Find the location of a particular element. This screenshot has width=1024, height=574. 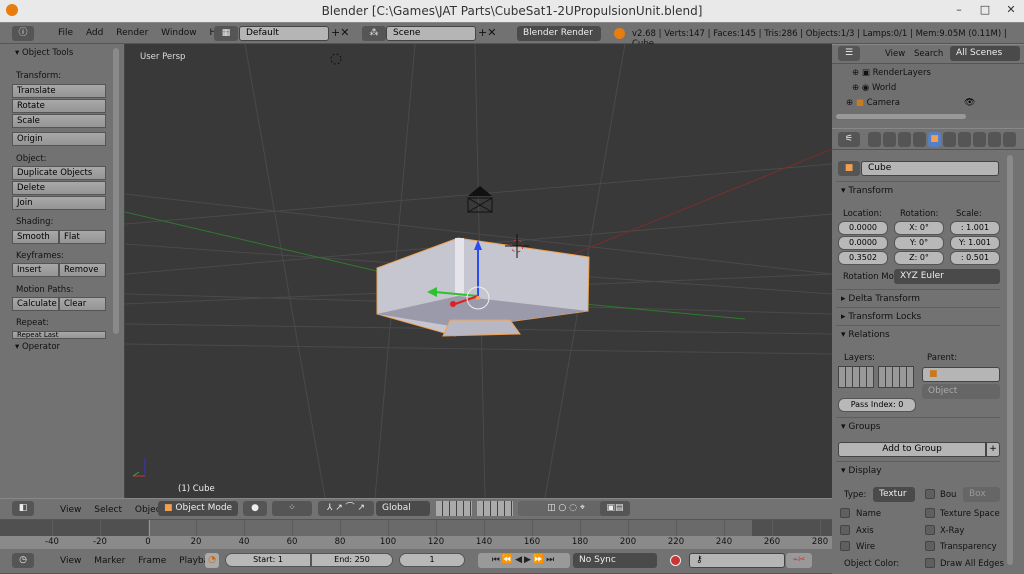

outliner-item-renderlayers: ⊕ ▣ RenderLayers is located at coordinates (891, 73).